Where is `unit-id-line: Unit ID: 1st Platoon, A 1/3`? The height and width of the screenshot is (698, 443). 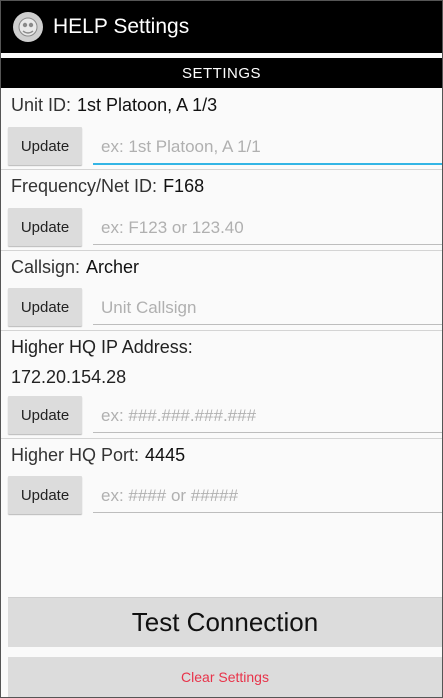
unit-id-line: Unit ID: 1st Platoon, A 1/3 is located at coordinates (114, 105).